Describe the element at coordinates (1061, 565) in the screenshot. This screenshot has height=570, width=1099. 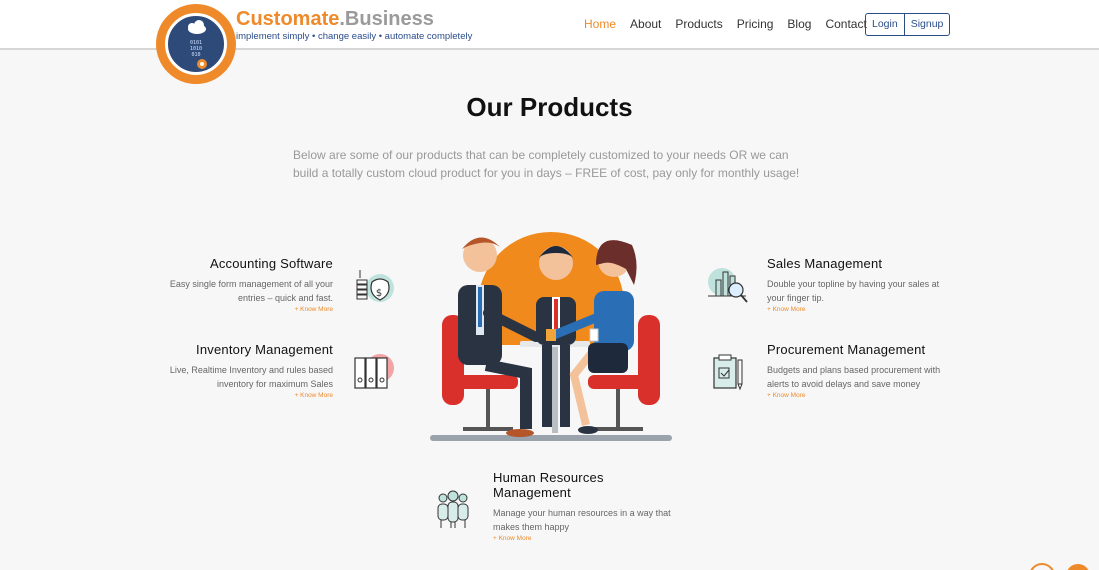
I see `floating-action-buttons` at that location.